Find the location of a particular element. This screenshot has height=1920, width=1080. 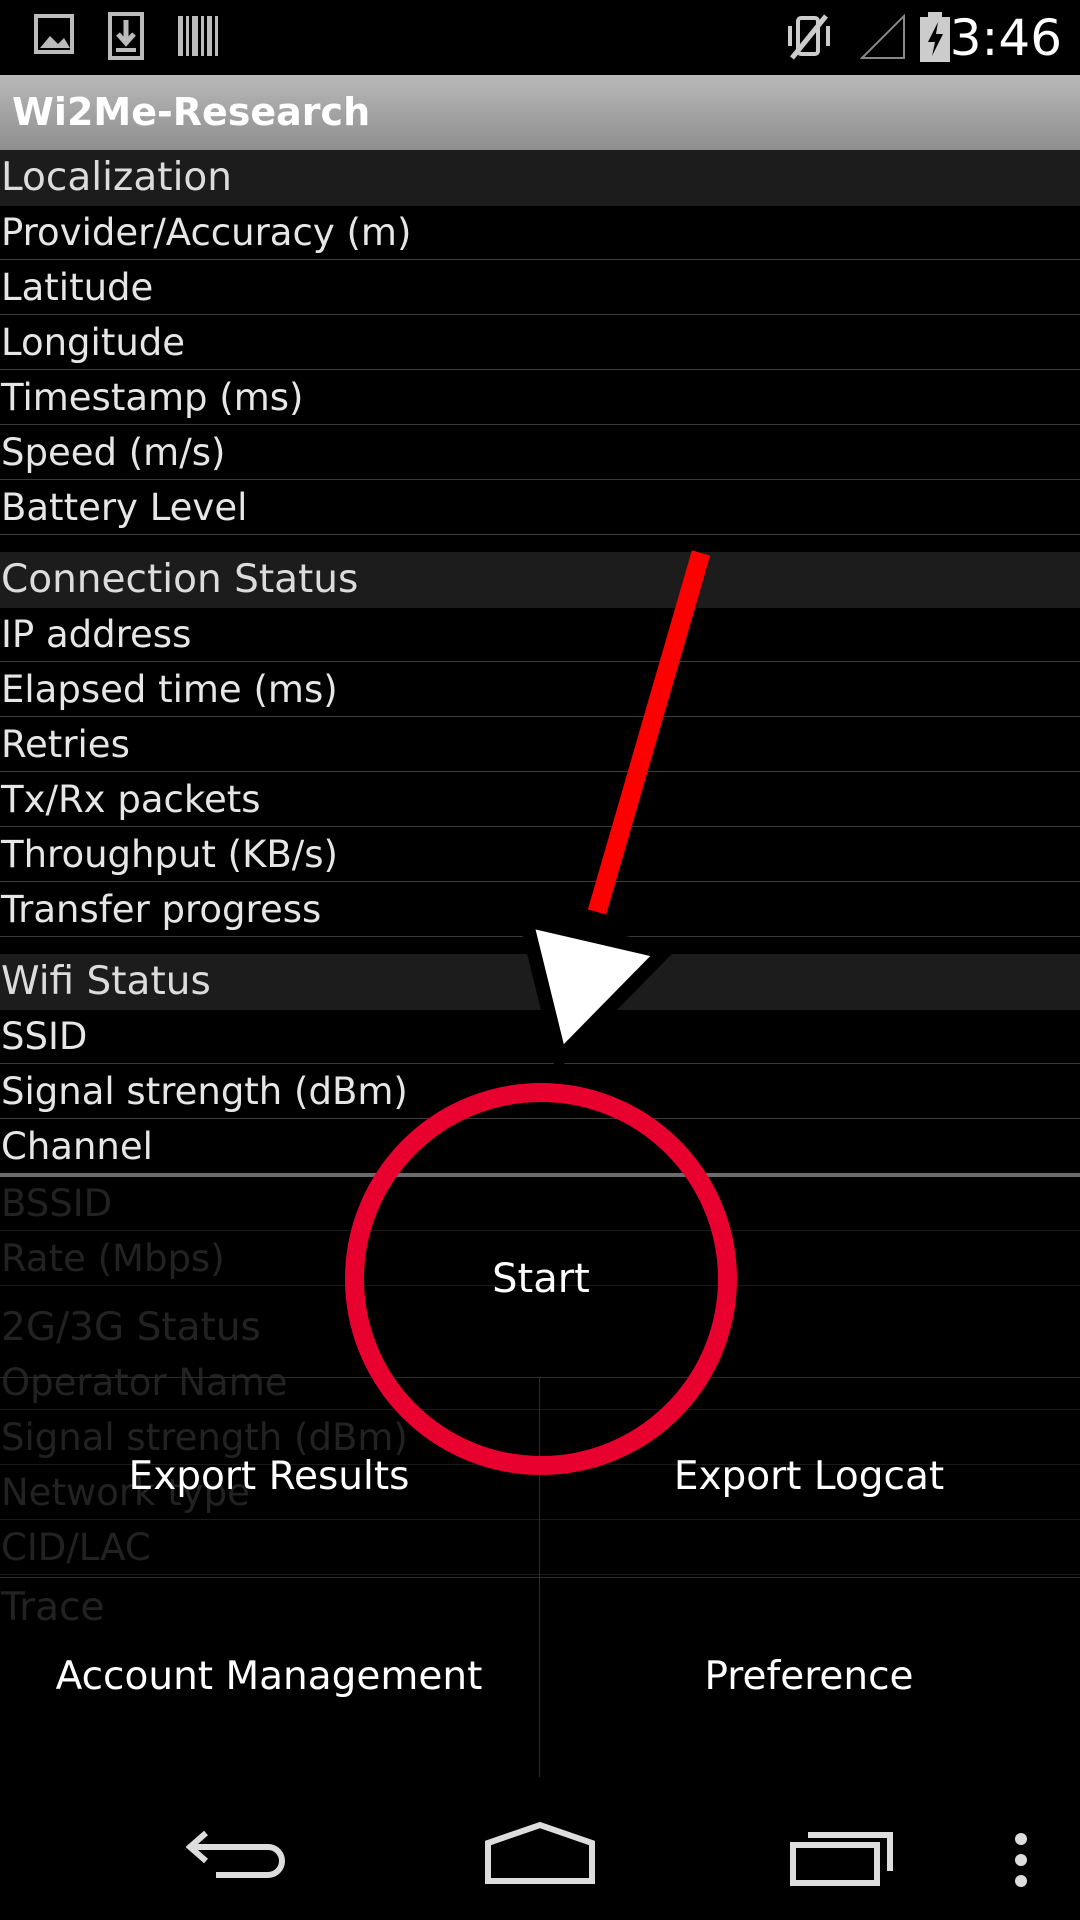

navigation-bar is located at coordinates (540, 1852).